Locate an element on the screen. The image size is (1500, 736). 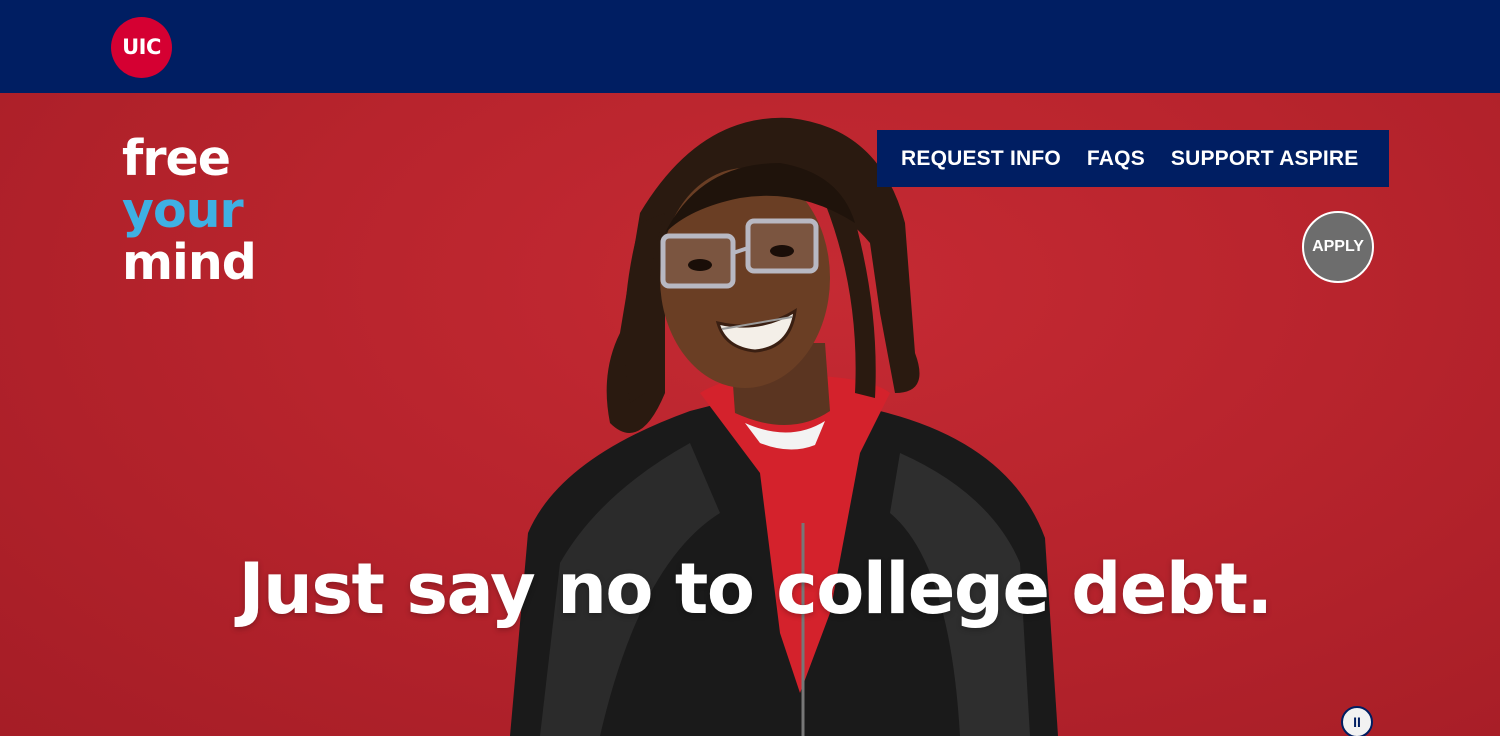
tagline-line-2: your is located at coordinates (183, 210).